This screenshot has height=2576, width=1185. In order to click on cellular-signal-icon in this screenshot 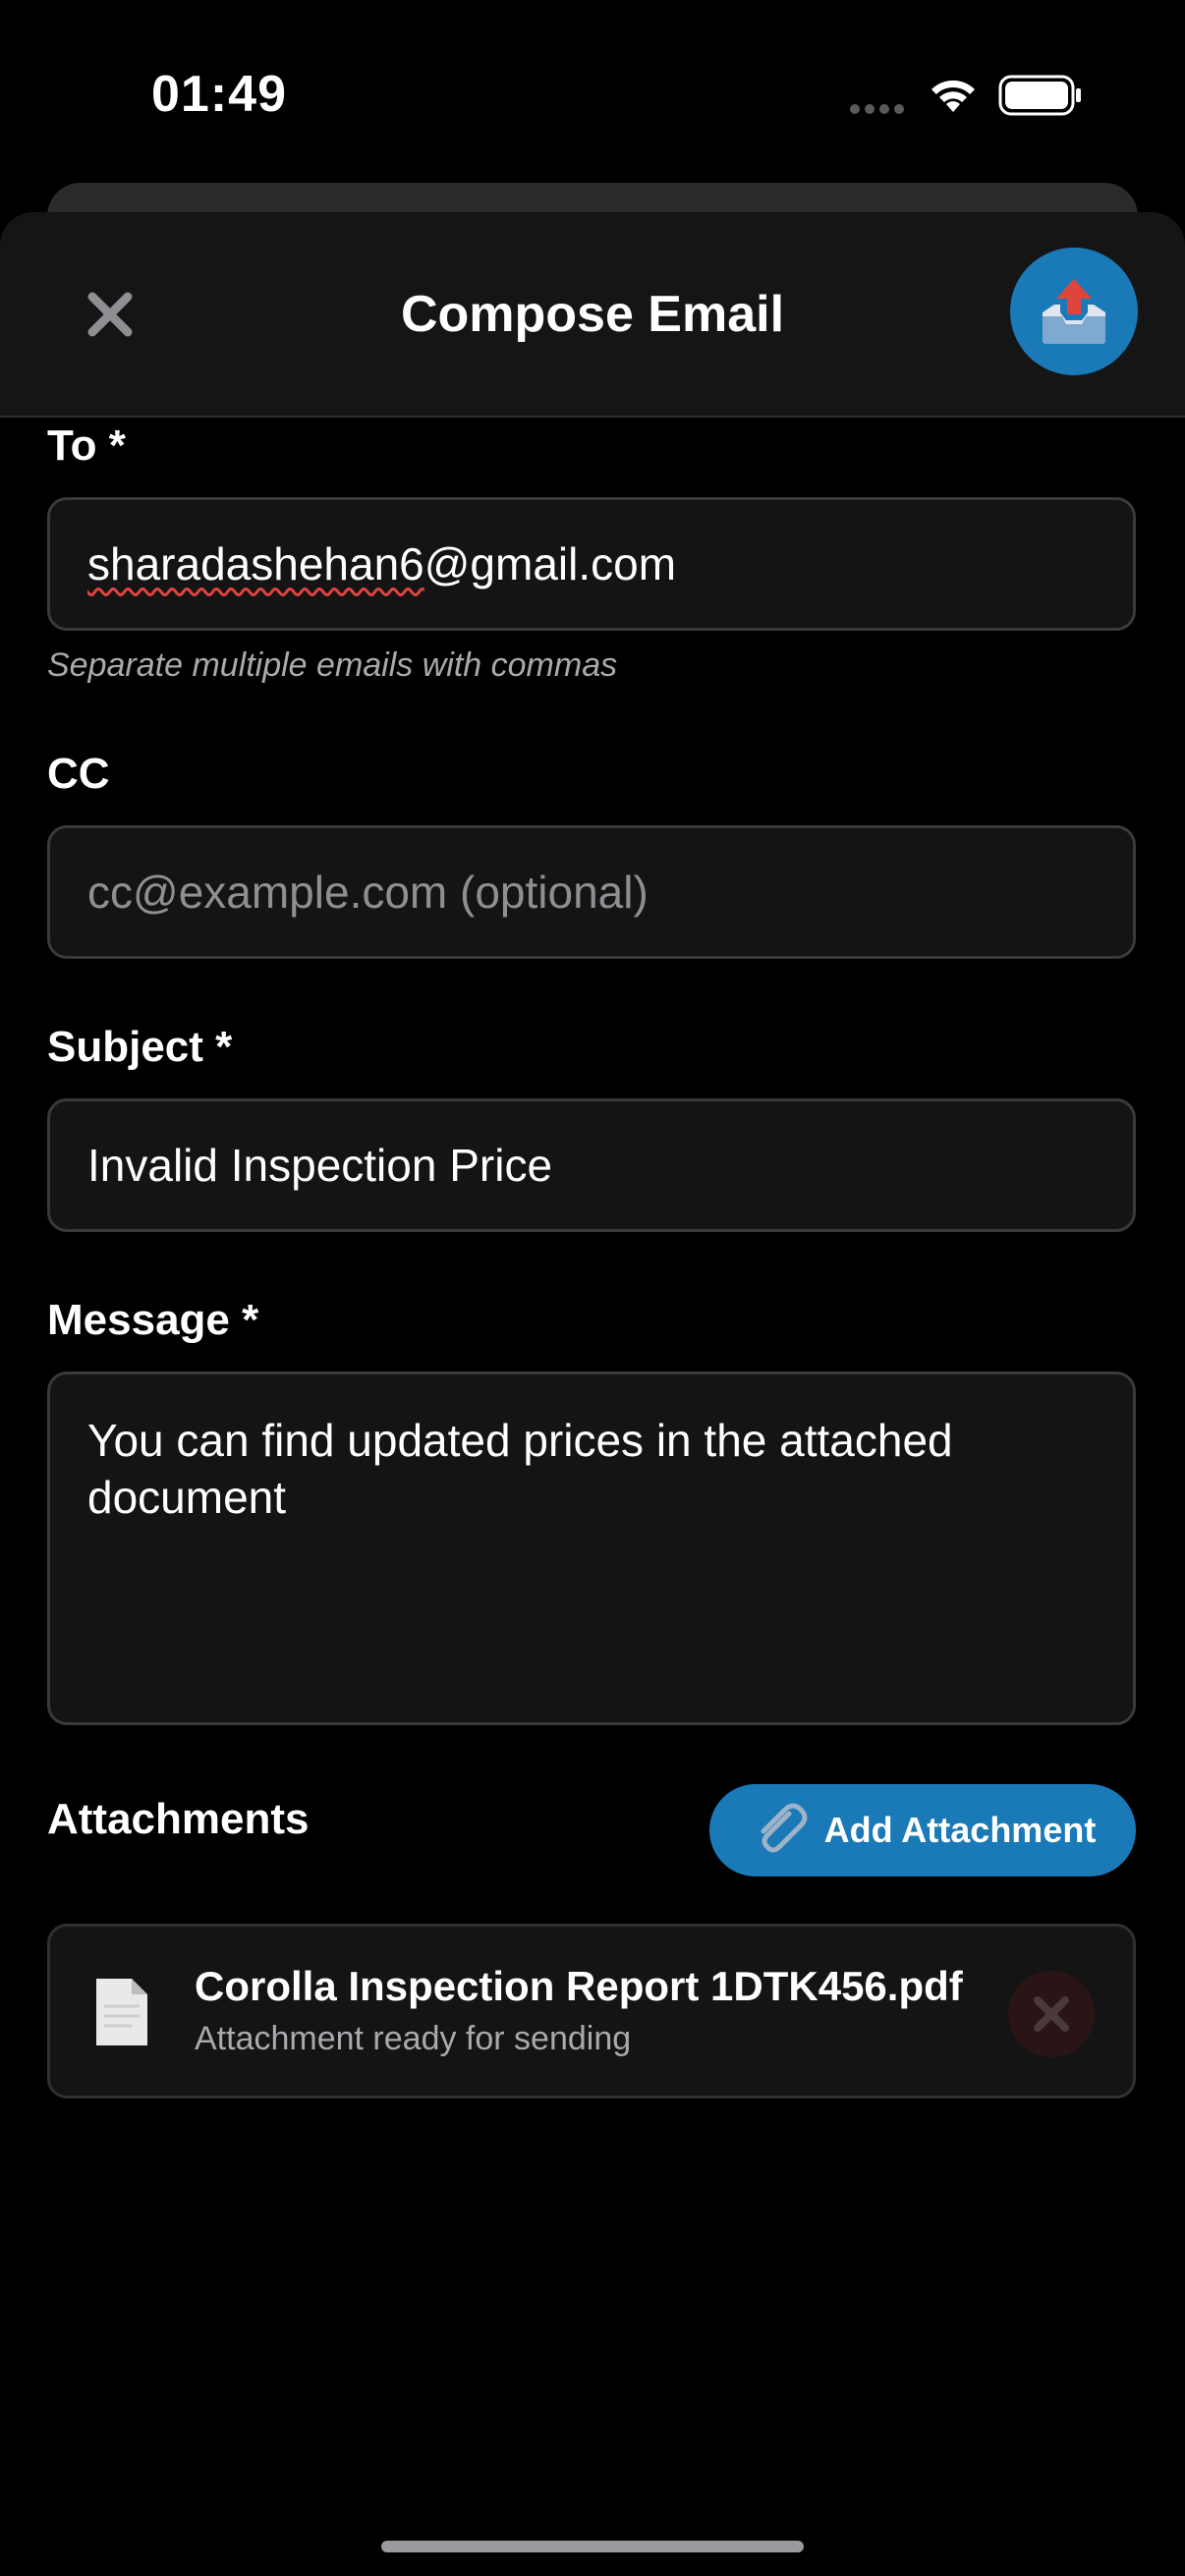, I will do `click(877, 109)`.